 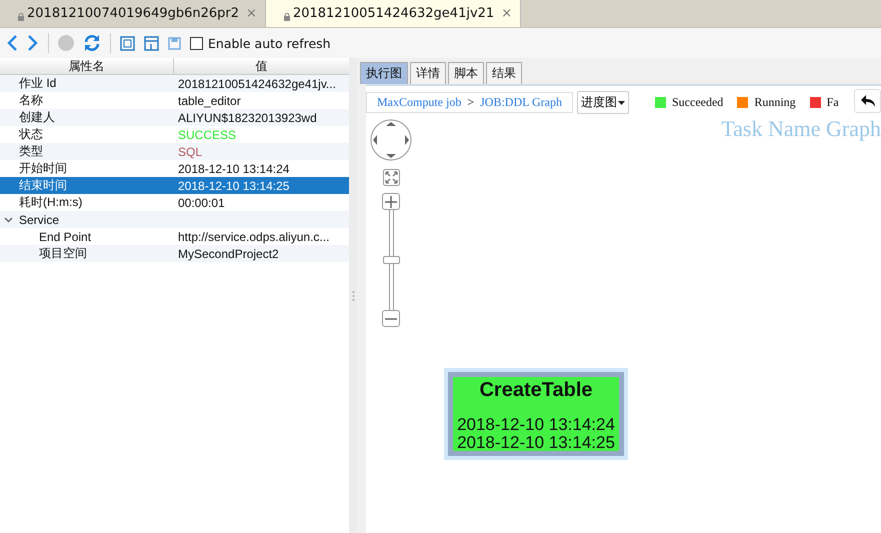 I want to click on property-name: 结束时间, so click(x=43, y=185).